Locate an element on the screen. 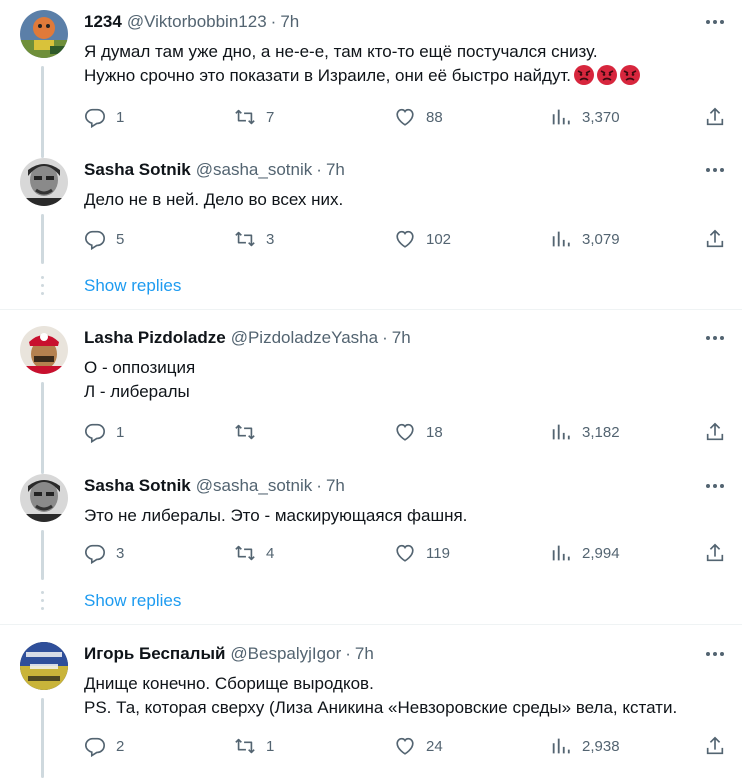  tweet-text: Дело не в ней. Дело во всех них. is located at coordinates (213, 200).